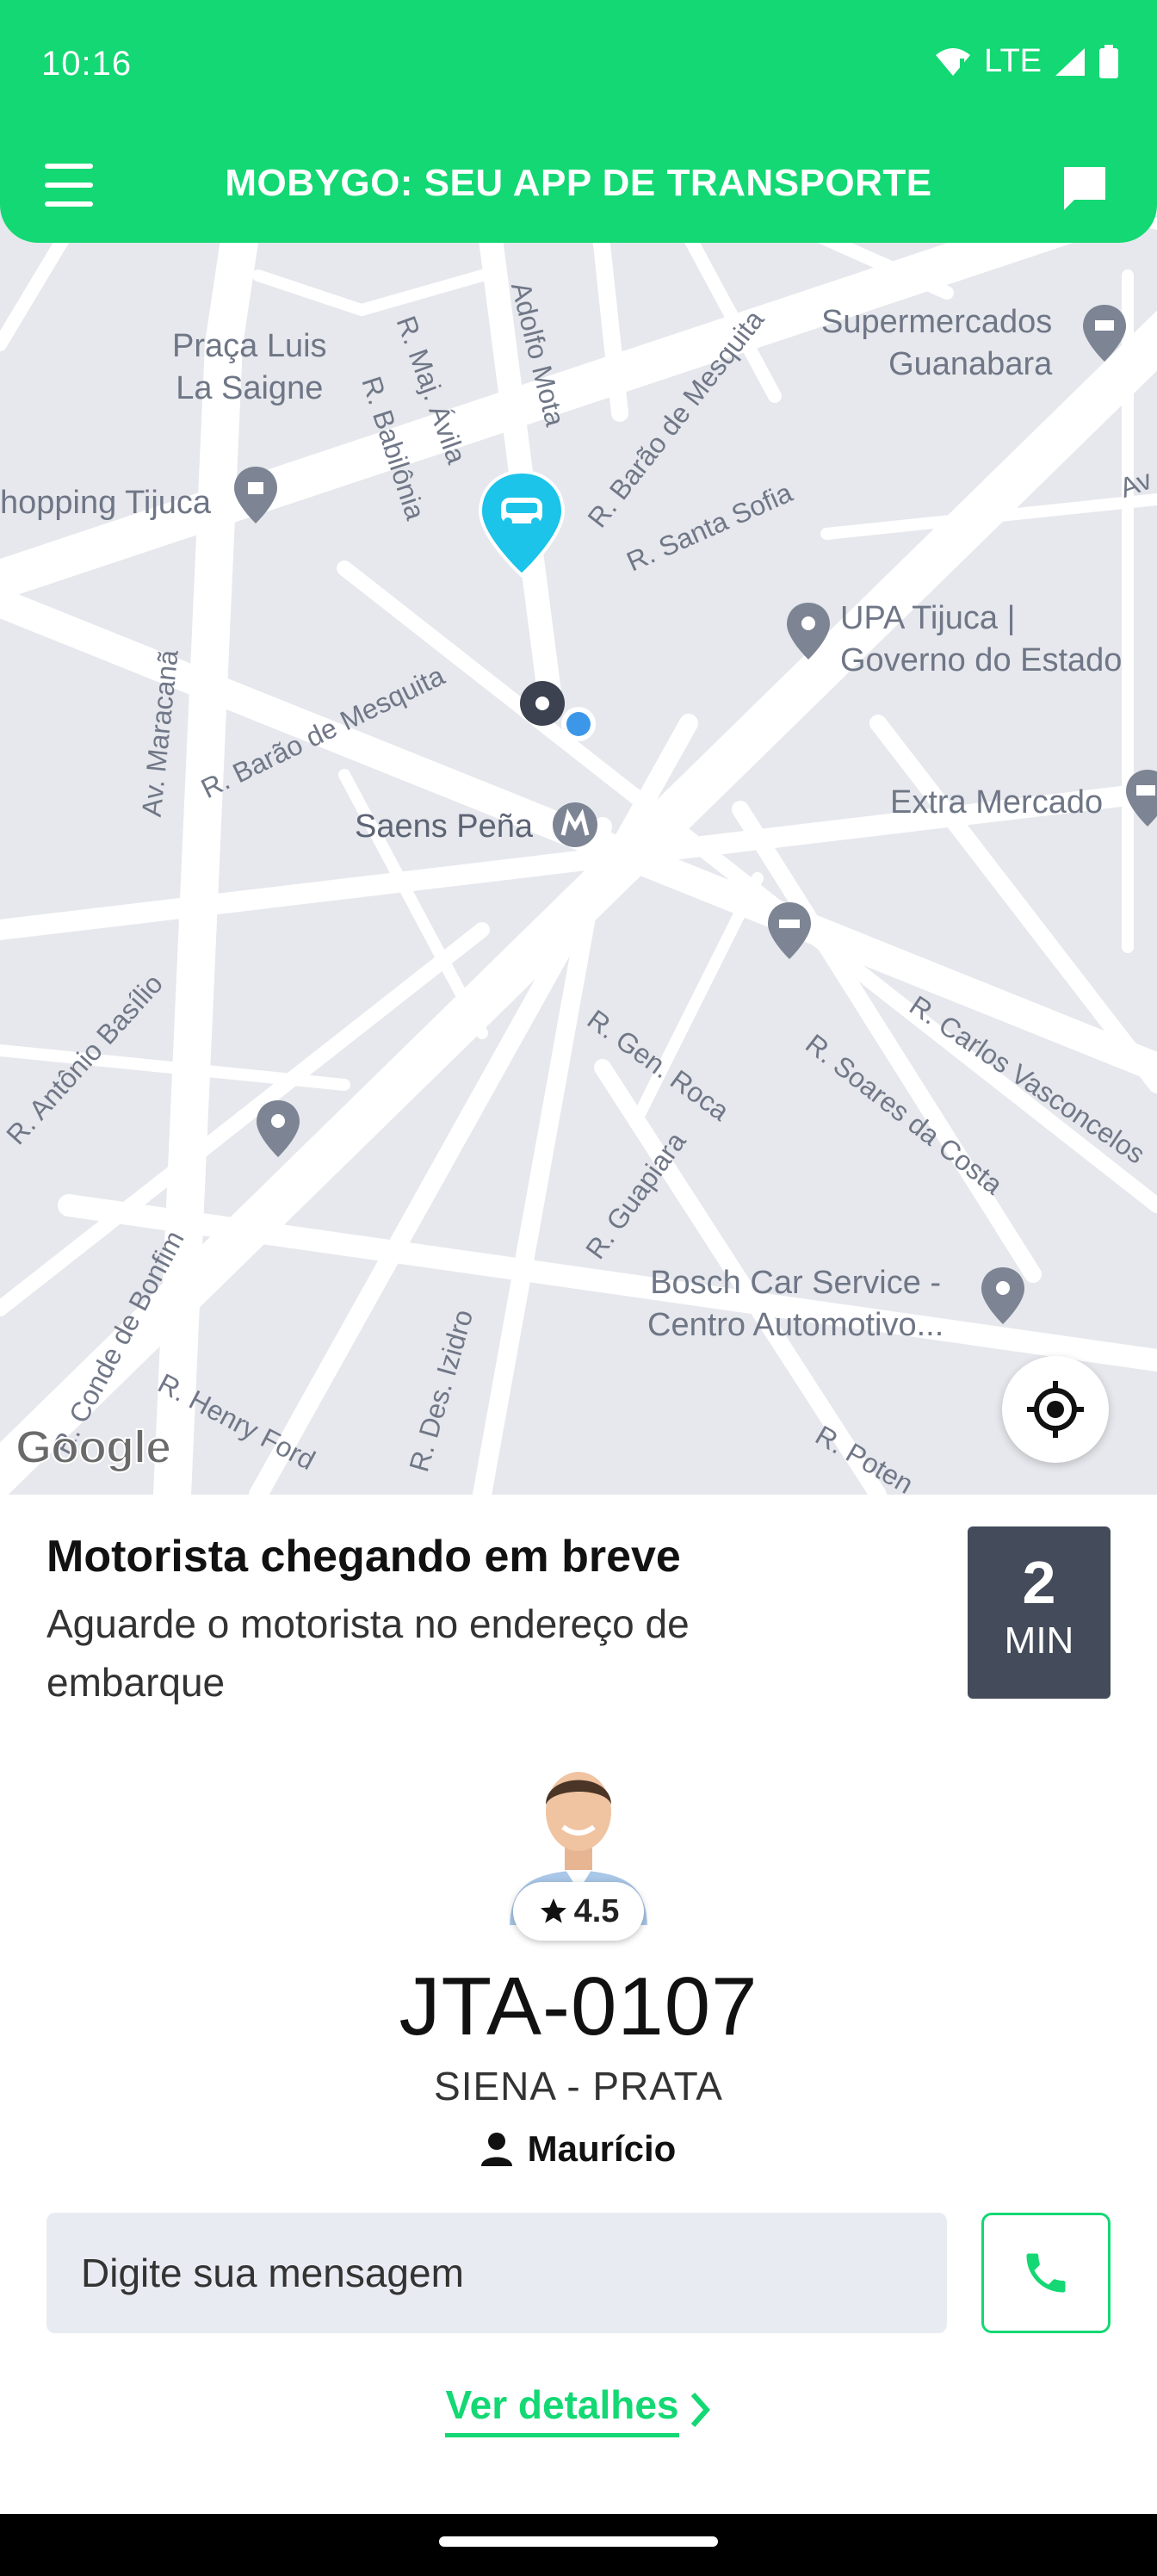 This screenshot has width=1157, height=2576. I want to click on driver-name: Maurício, so click(602, 2148).